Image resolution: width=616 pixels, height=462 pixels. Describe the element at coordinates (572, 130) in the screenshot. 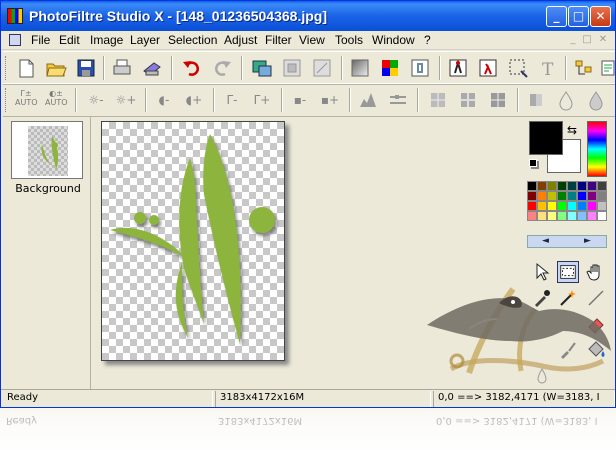

I see `swap-colors-icon: ⇆` at that location.